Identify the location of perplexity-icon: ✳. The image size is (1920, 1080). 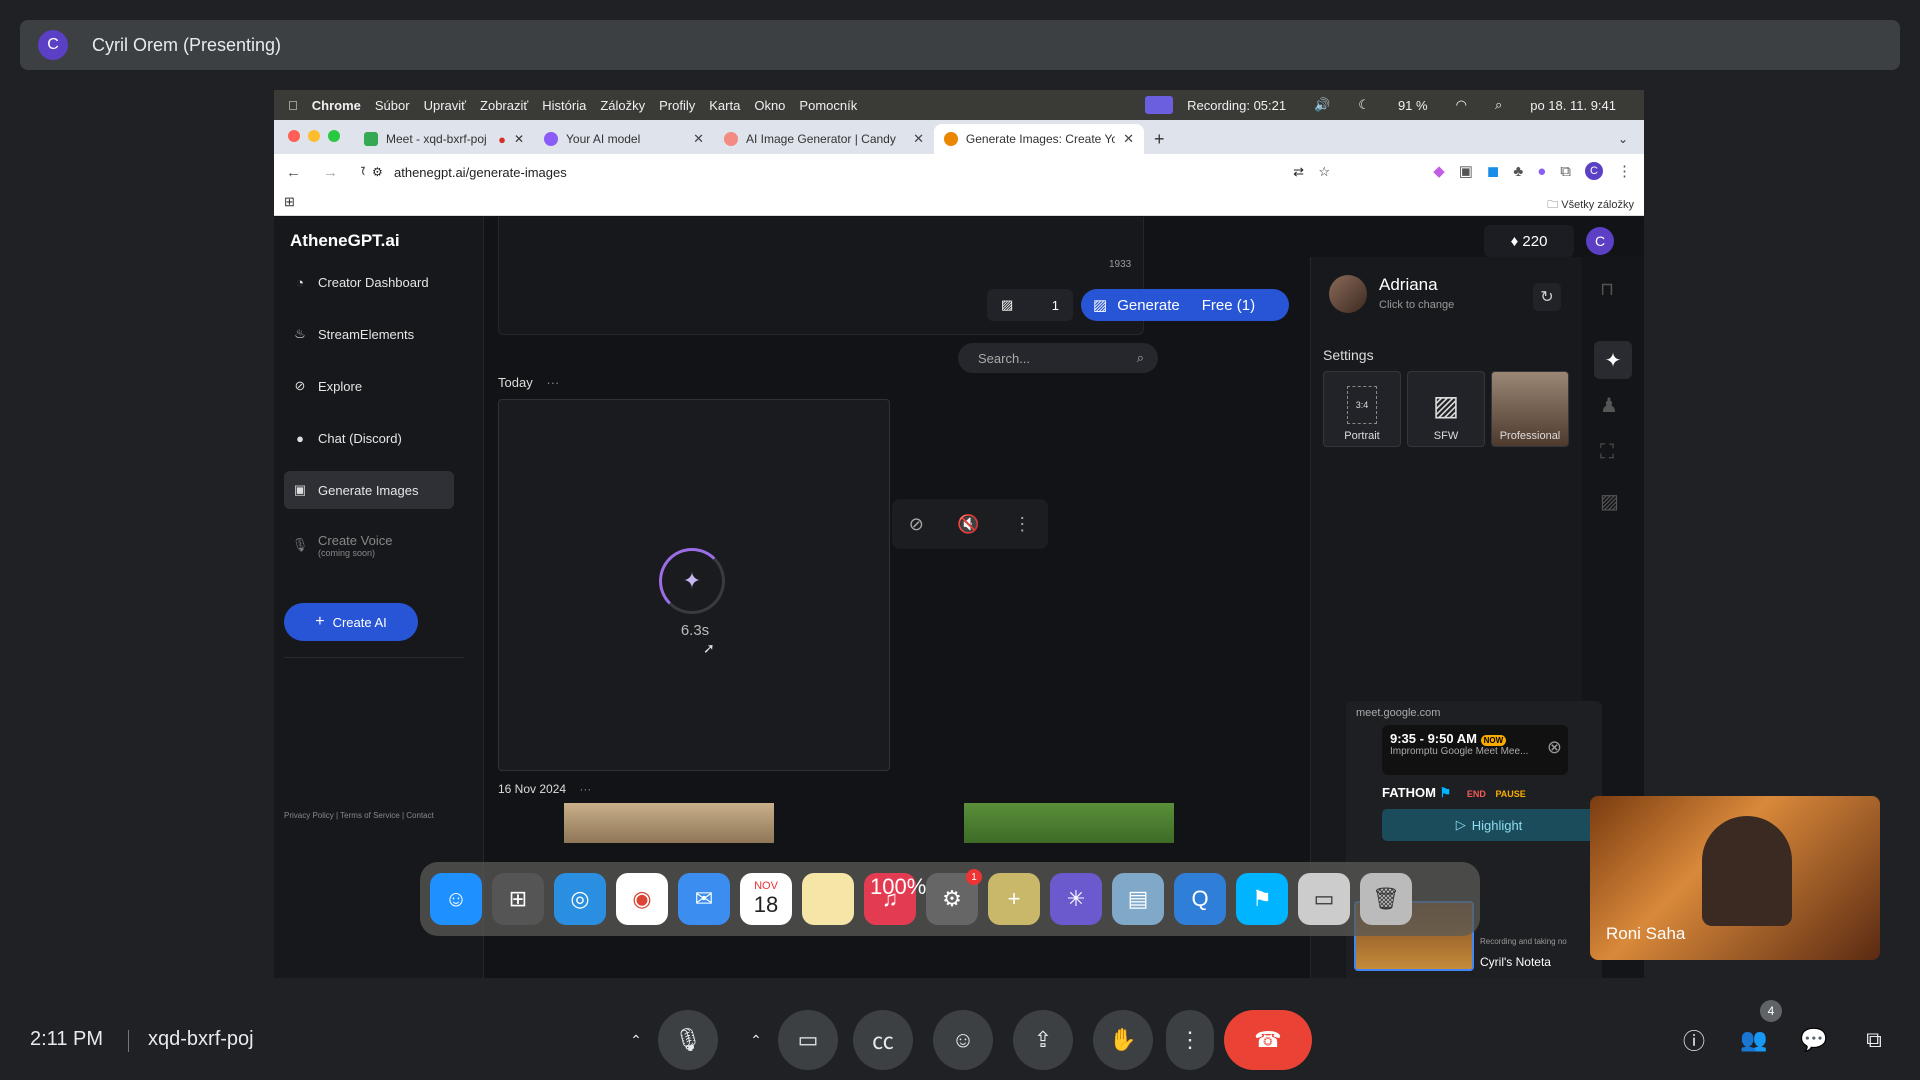
(1076, 899).